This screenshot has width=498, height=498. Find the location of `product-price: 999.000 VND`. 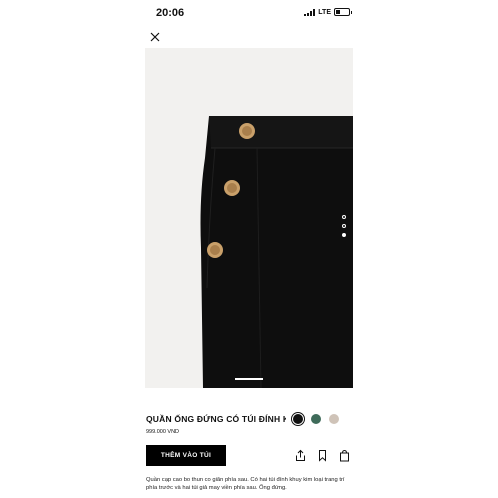

product-price: 999.000 VND is located at coordinates (163, 432).